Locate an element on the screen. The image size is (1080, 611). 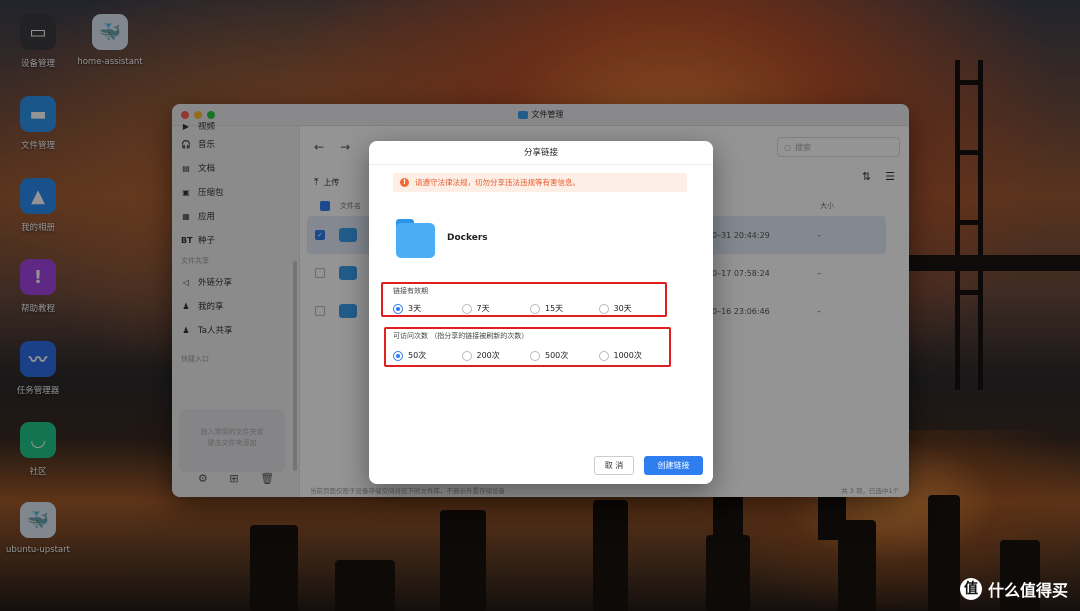
link-validity-group: 链接有效期 3天 7天 15天 30天 is located at coordinates (524, 299).